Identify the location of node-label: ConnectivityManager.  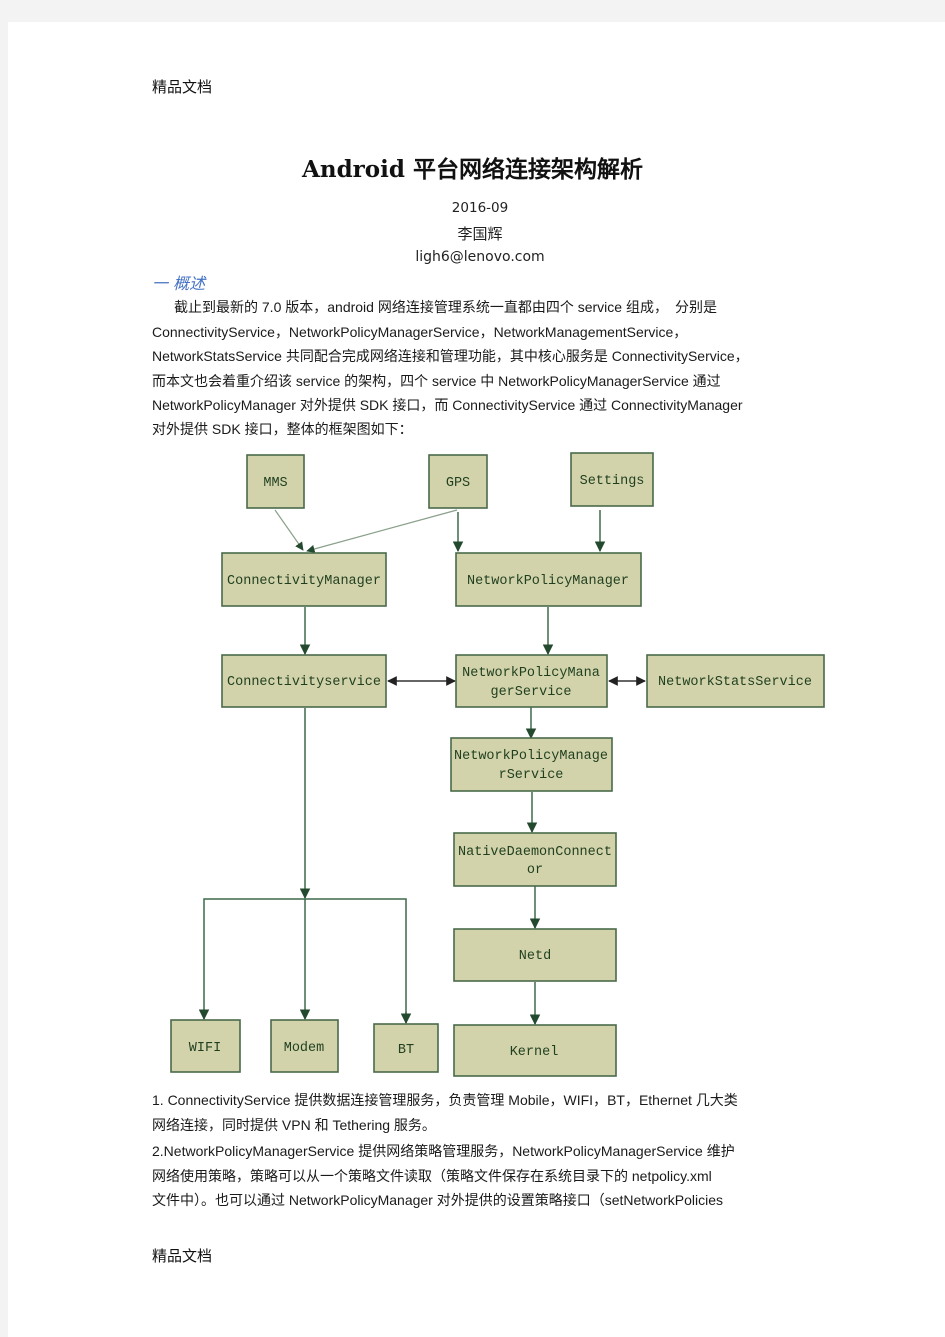
(304, 581).